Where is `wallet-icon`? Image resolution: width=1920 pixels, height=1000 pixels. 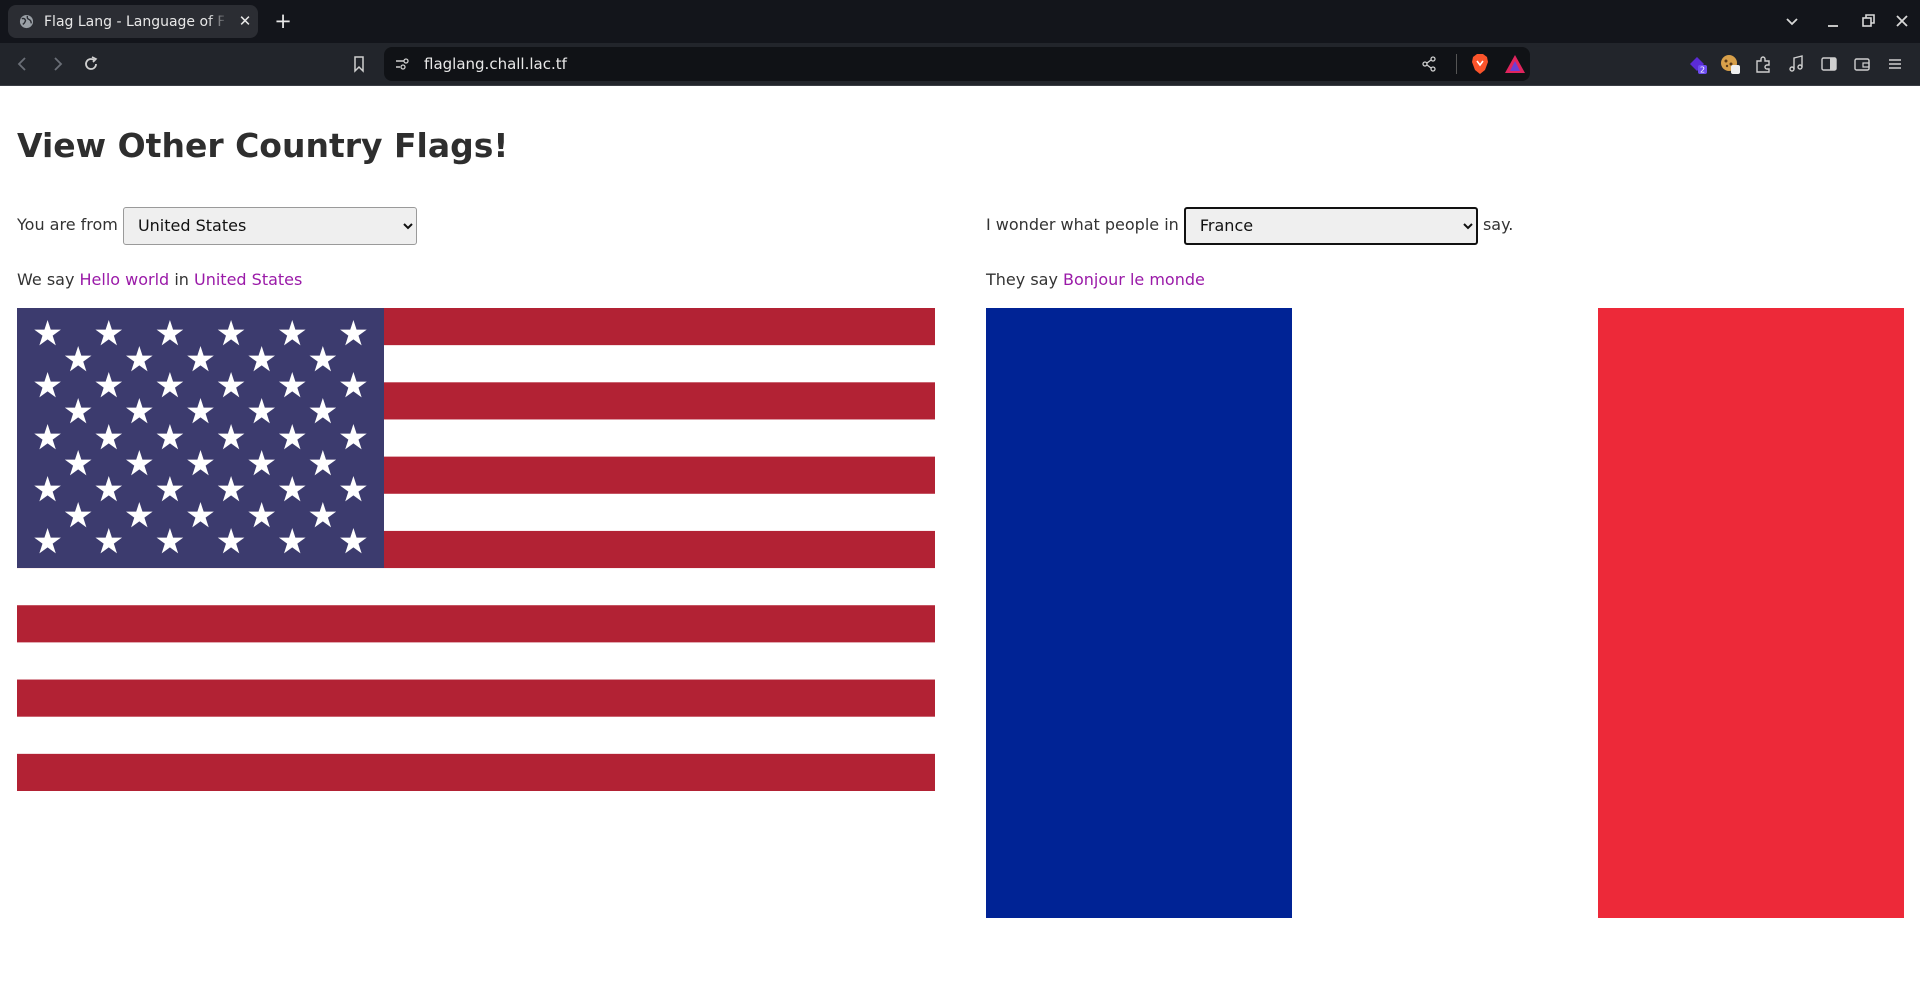 wallet-icon is located at coordinates (1862, 64).